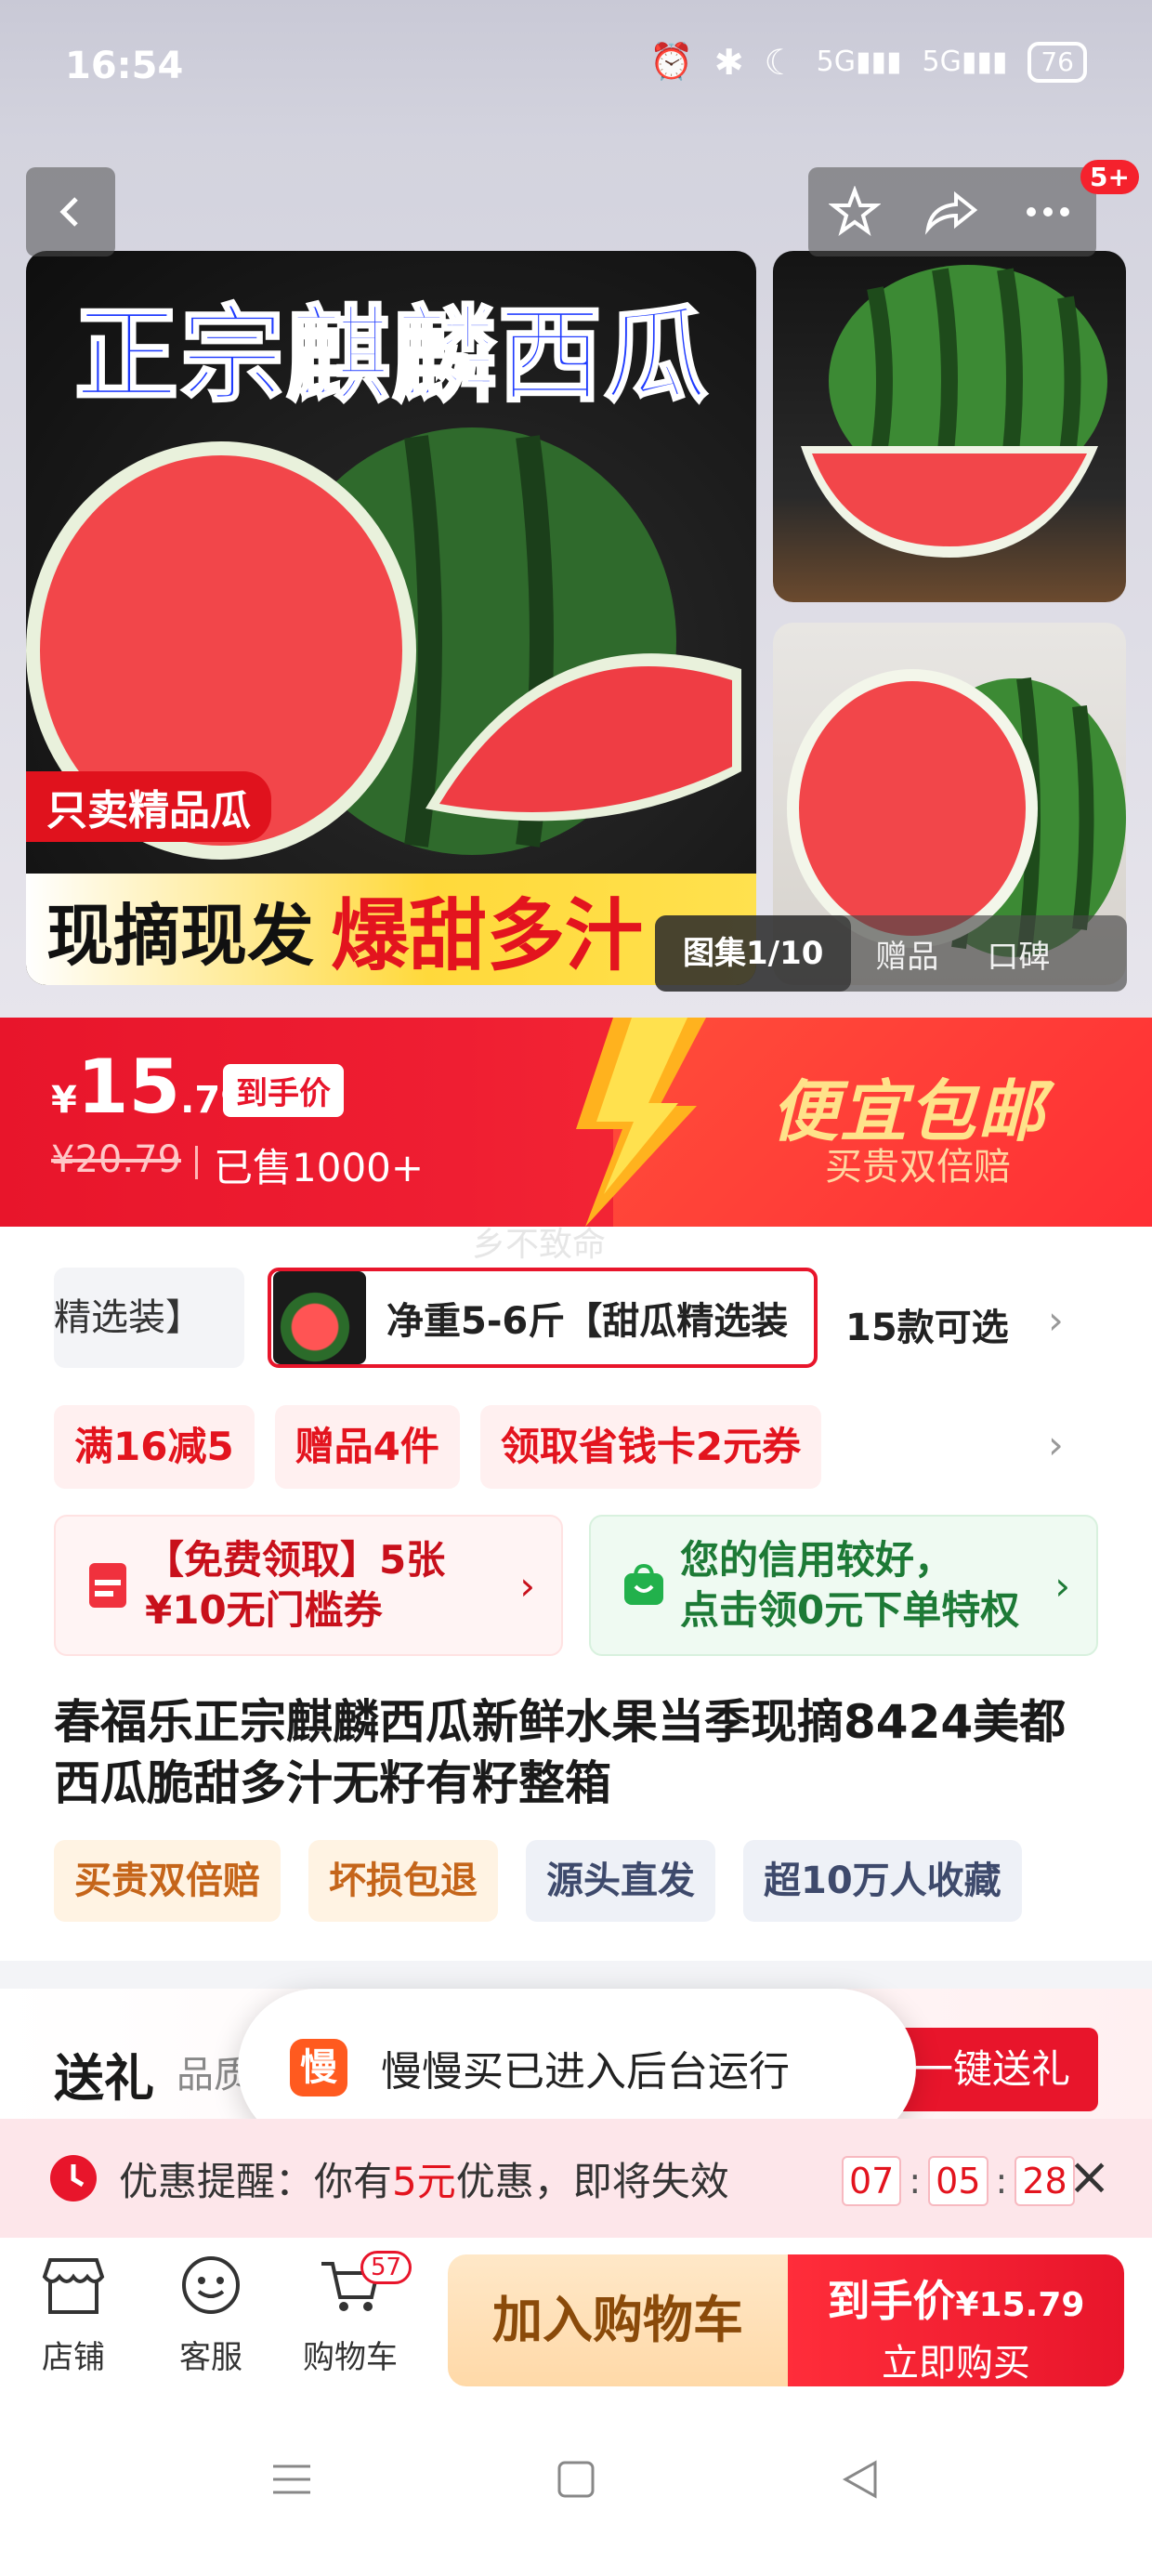 The height and width of the screenshot is (2576, 1152). What do you see at coordinates (1048, 212) in the screenshot?
I see `more-icon` at bounding box center [1048, 212].